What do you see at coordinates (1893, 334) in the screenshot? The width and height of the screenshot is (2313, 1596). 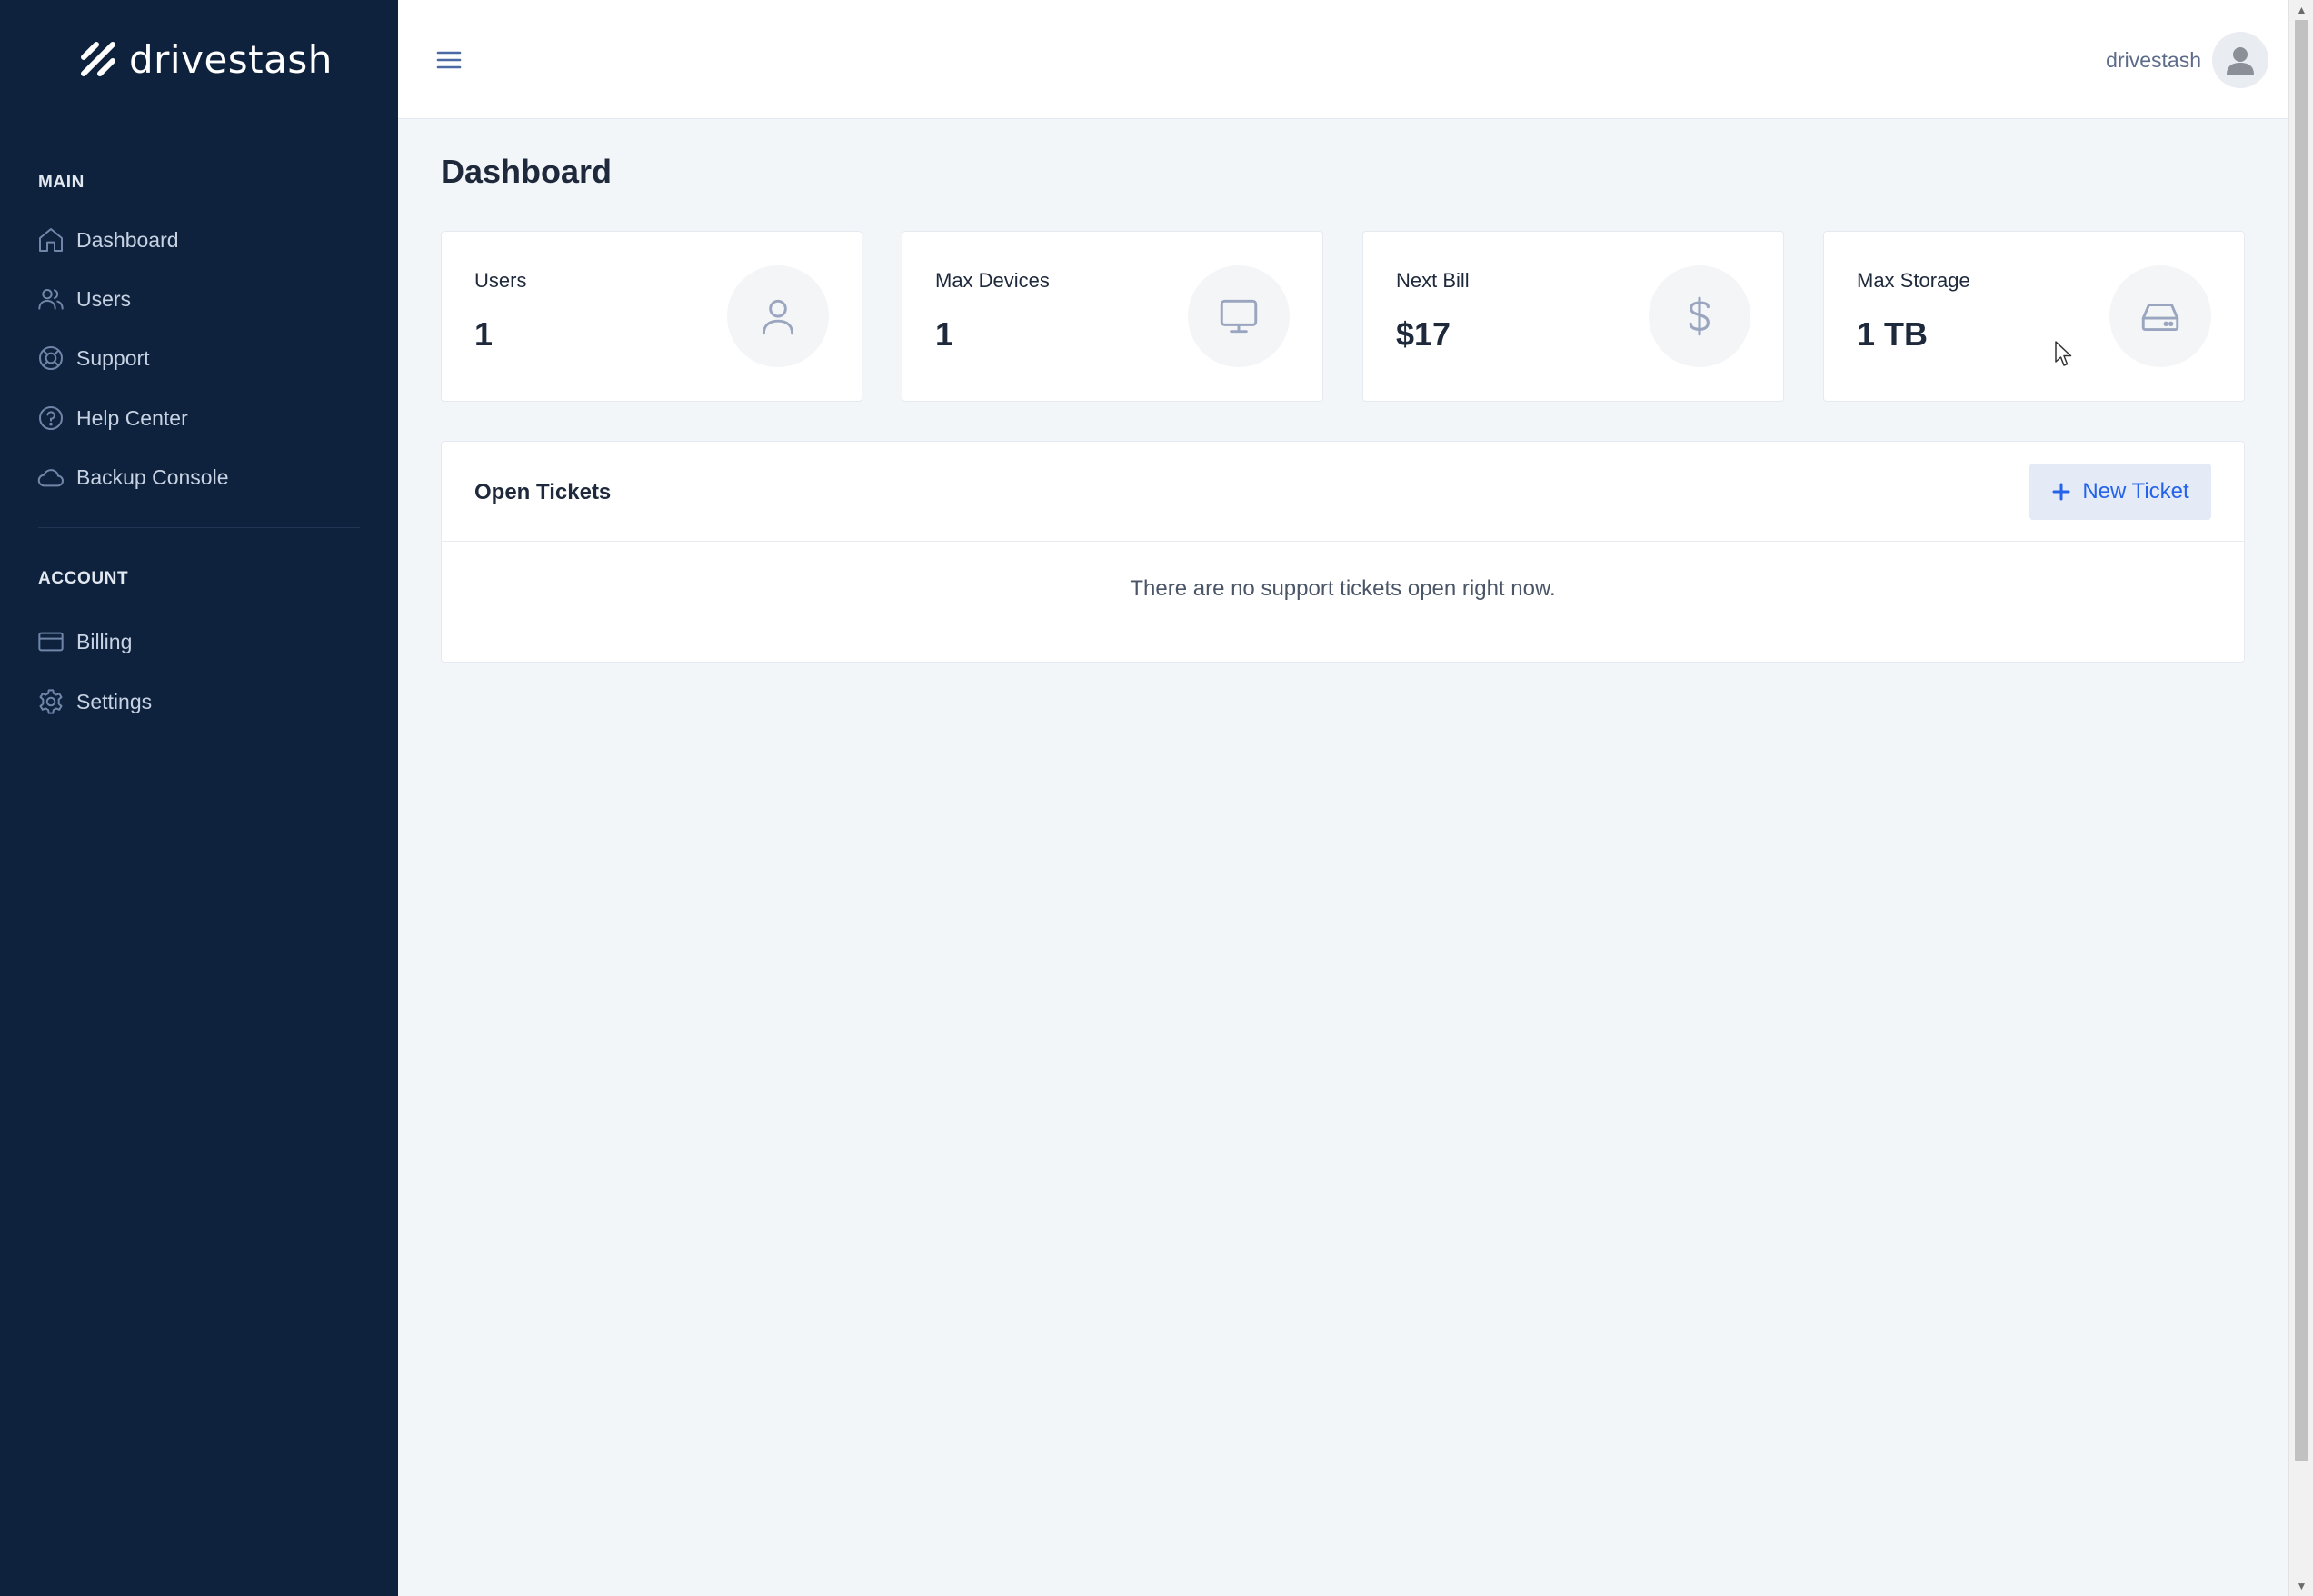 I see `stat-value: 1 TB` at bounding box center [1893, 334].